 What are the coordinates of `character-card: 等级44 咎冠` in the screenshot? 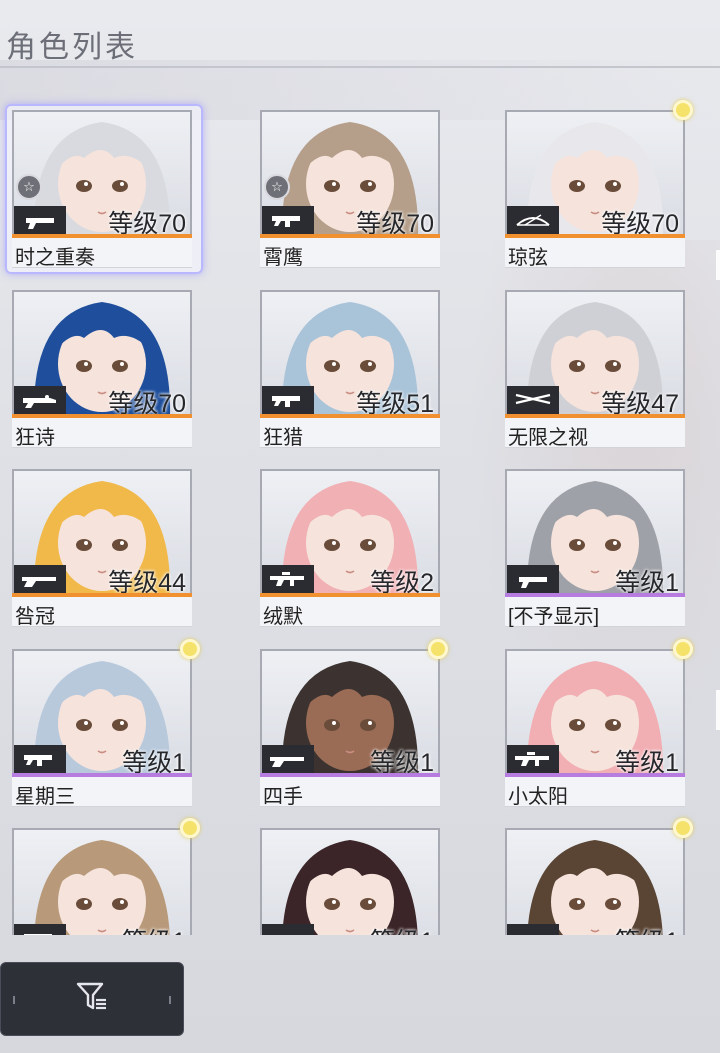 It's located at (102, 549).